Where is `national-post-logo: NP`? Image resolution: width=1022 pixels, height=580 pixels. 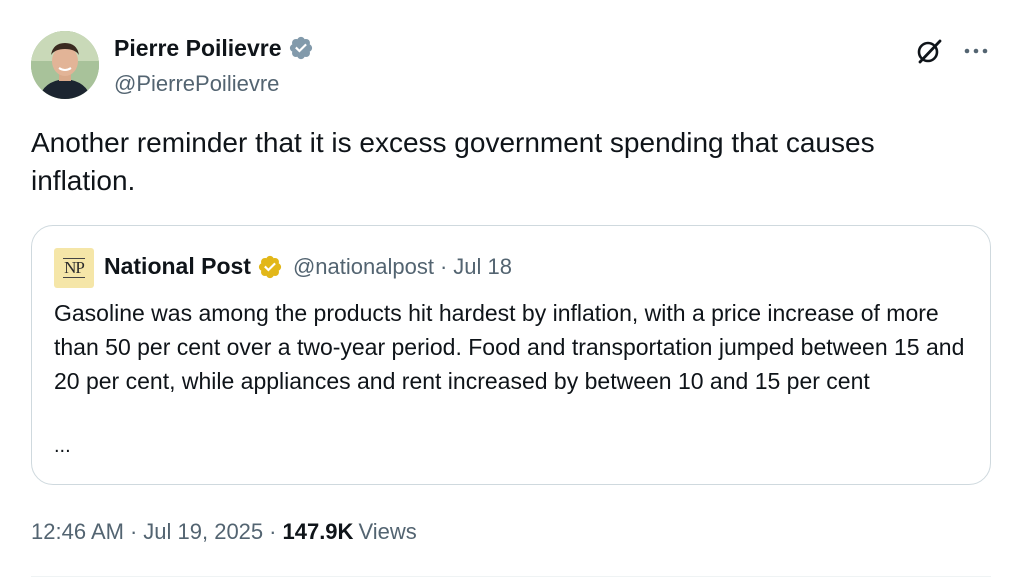 national-post-logo: NP is located at coordinates (74, 268).